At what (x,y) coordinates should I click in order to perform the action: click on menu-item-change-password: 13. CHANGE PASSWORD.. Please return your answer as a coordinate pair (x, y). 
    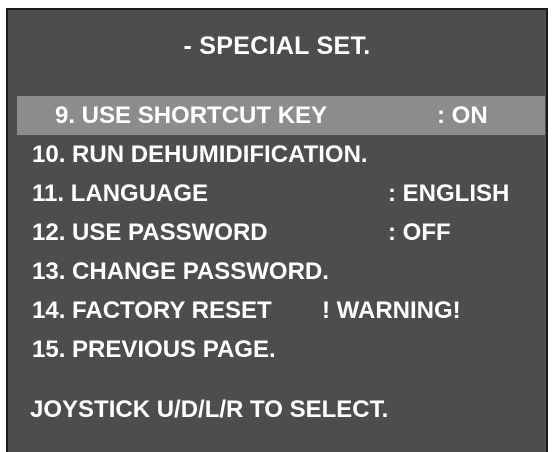
    Looking at the image, I should click on (277, 271).